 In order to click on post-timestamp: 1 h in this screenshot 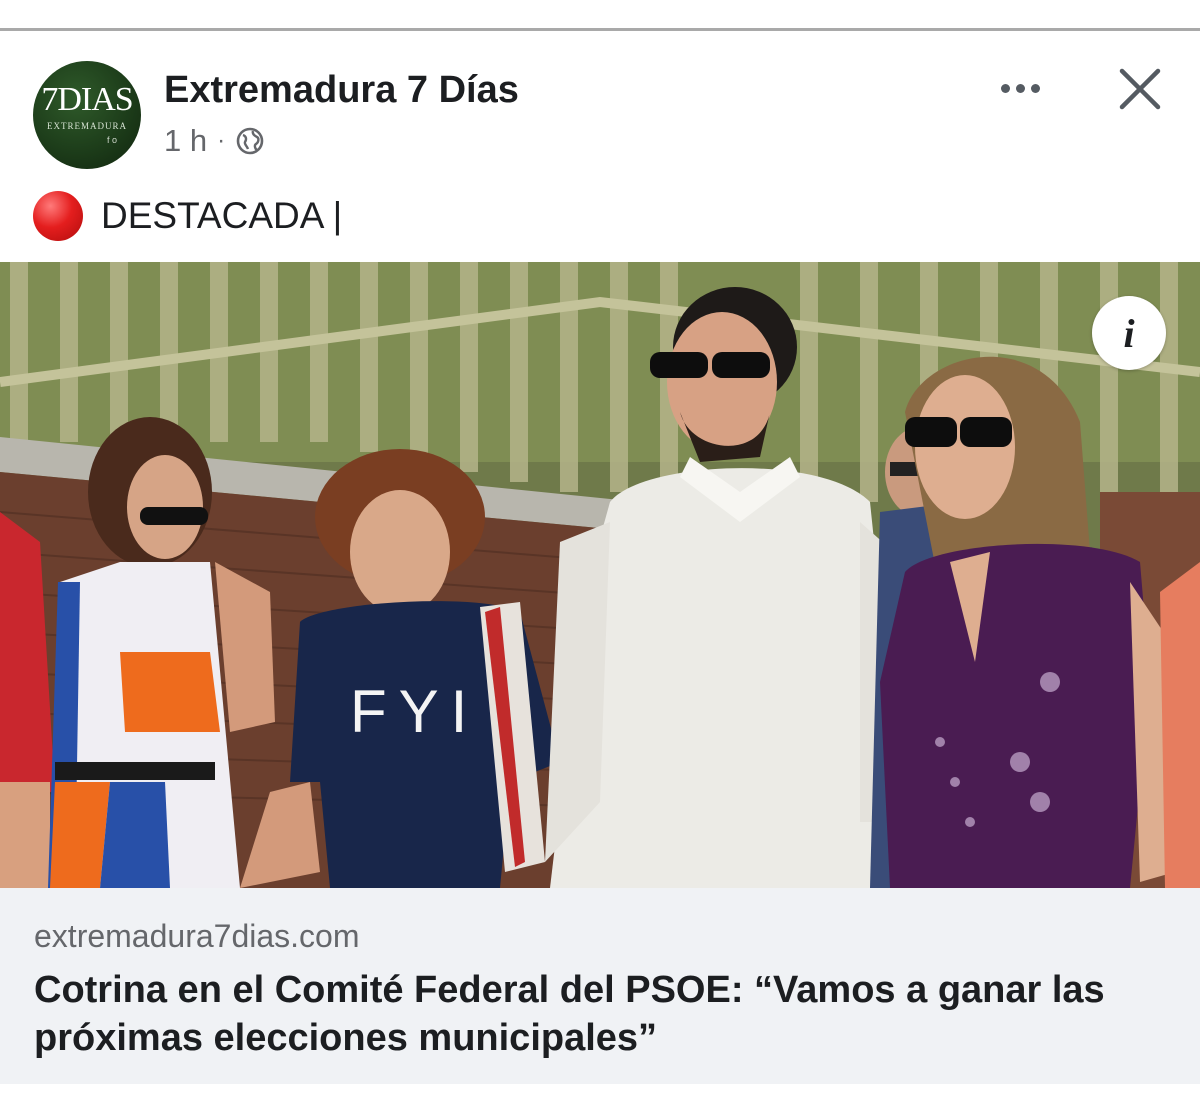, I will do `click(185, 141)`.